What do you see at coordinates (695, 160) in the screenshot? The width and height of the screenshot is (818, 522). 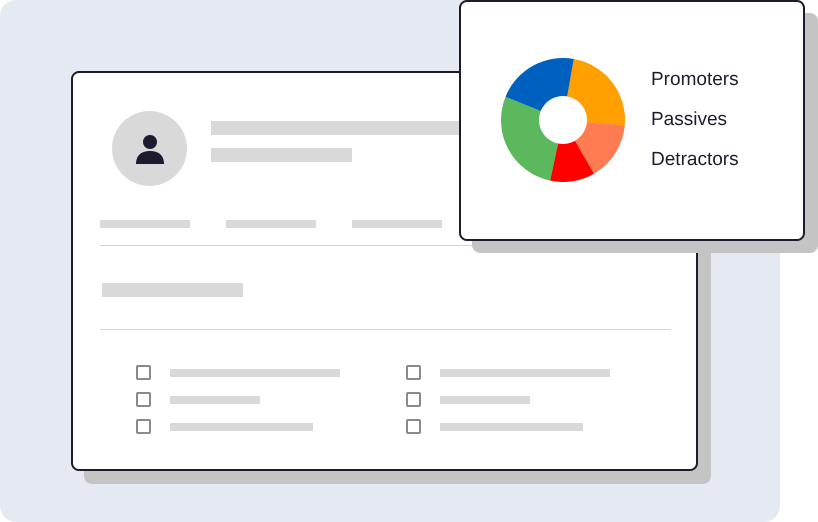 I see `legend-label: Detractors` at bounding box center [695, 160].